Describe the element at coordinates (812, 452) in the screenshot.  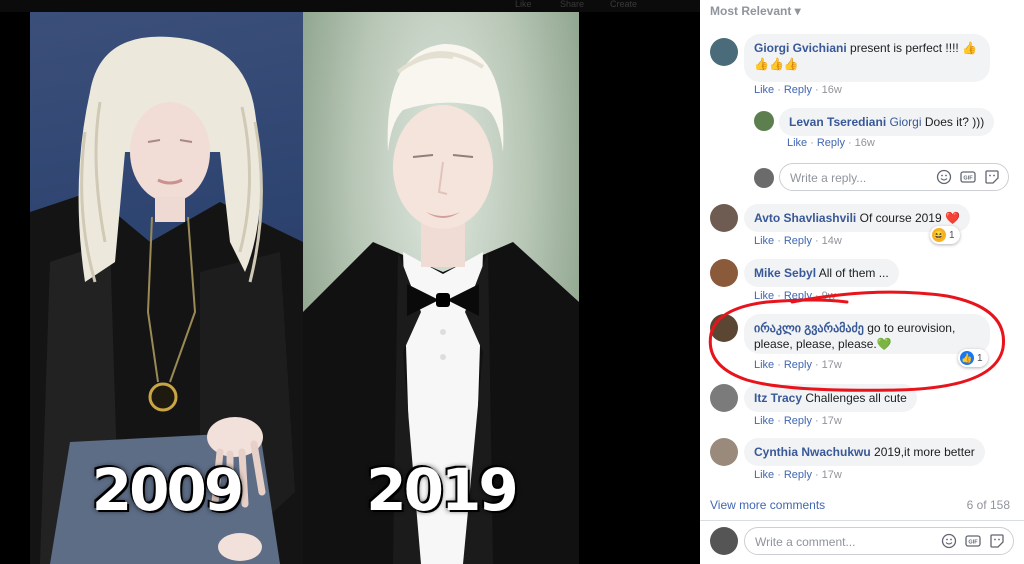
I see `comment-author: Cynthia Nwachukwu` at that location.